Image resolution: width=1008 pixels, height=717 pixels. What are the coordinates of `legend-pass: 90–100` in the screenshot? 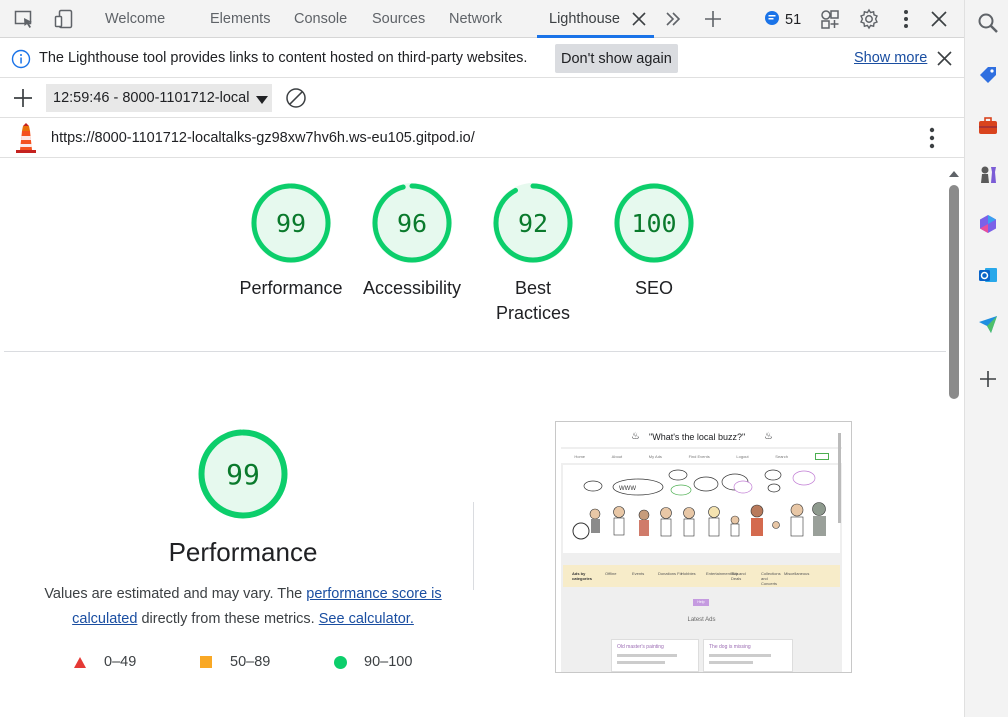 It's located at (373, 662).